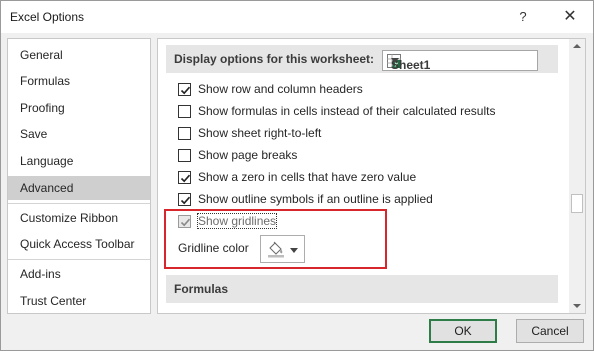  Describe the element at coordinates (460, 61) in the screenshot. I see `worksheet-select: x Sheet1` at that location.